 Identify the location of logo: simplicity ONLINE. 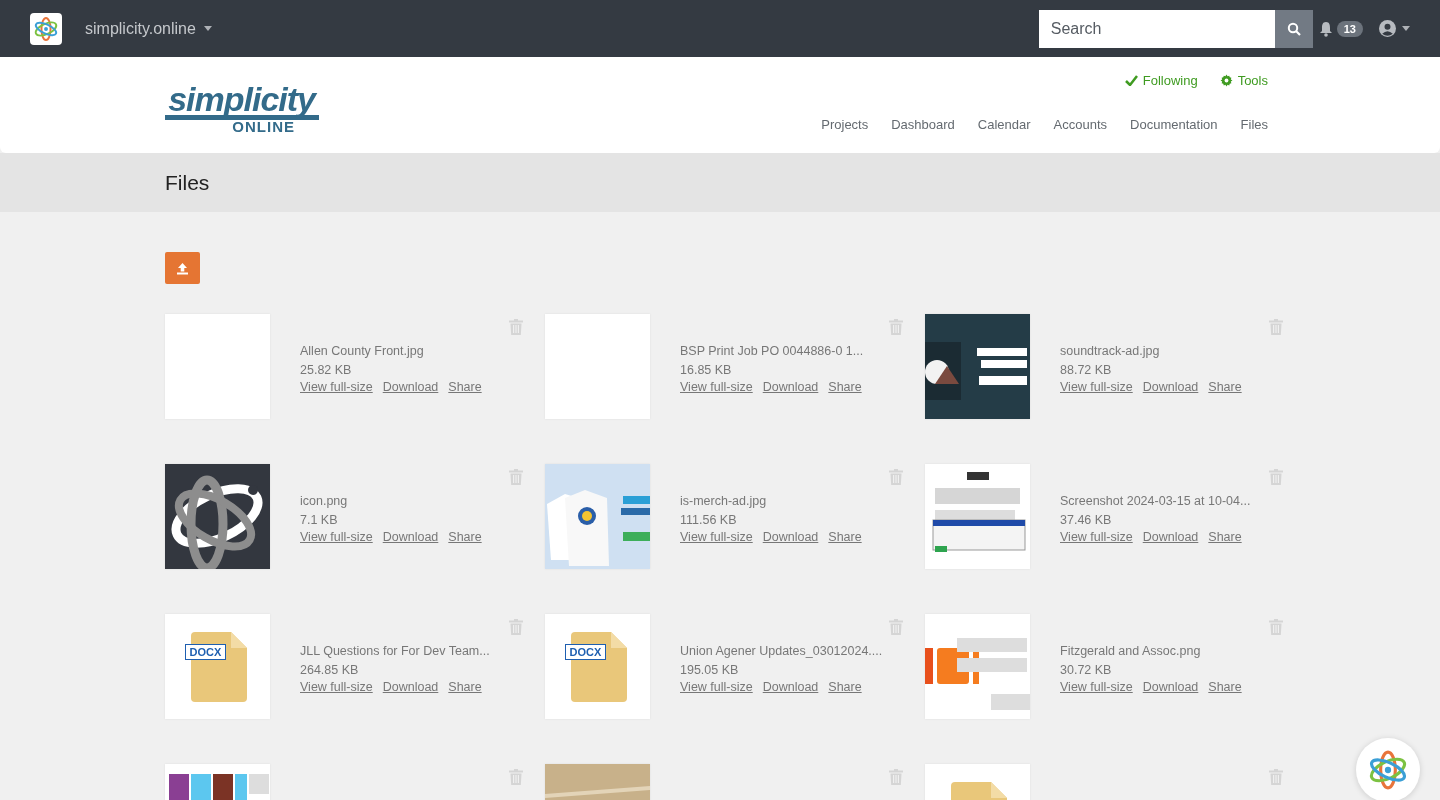
(242, 105).